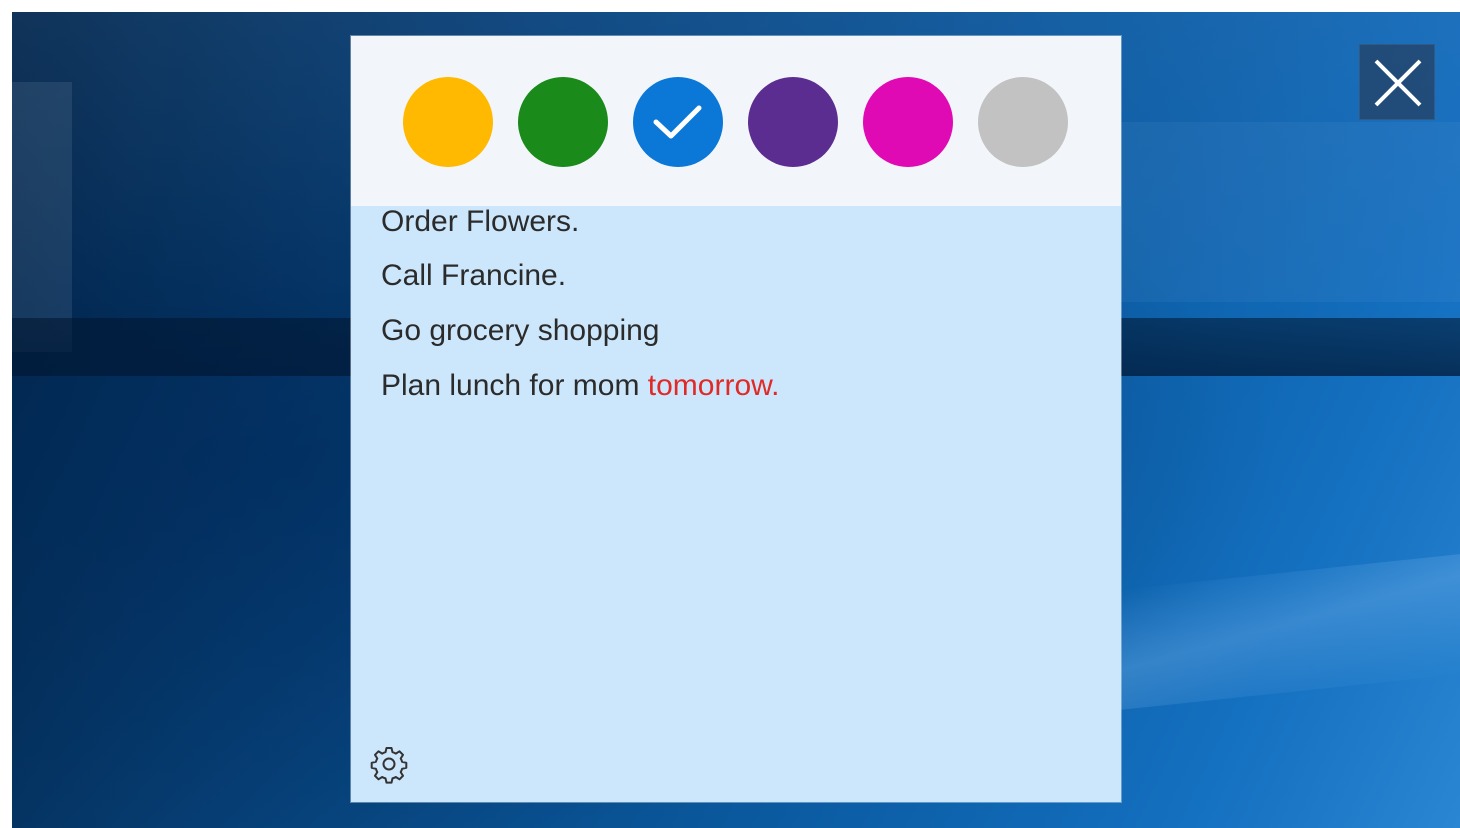  Describe the element at coordinates (1023, 122) in the screenshot. I see `color-swatch-gray` at that location.